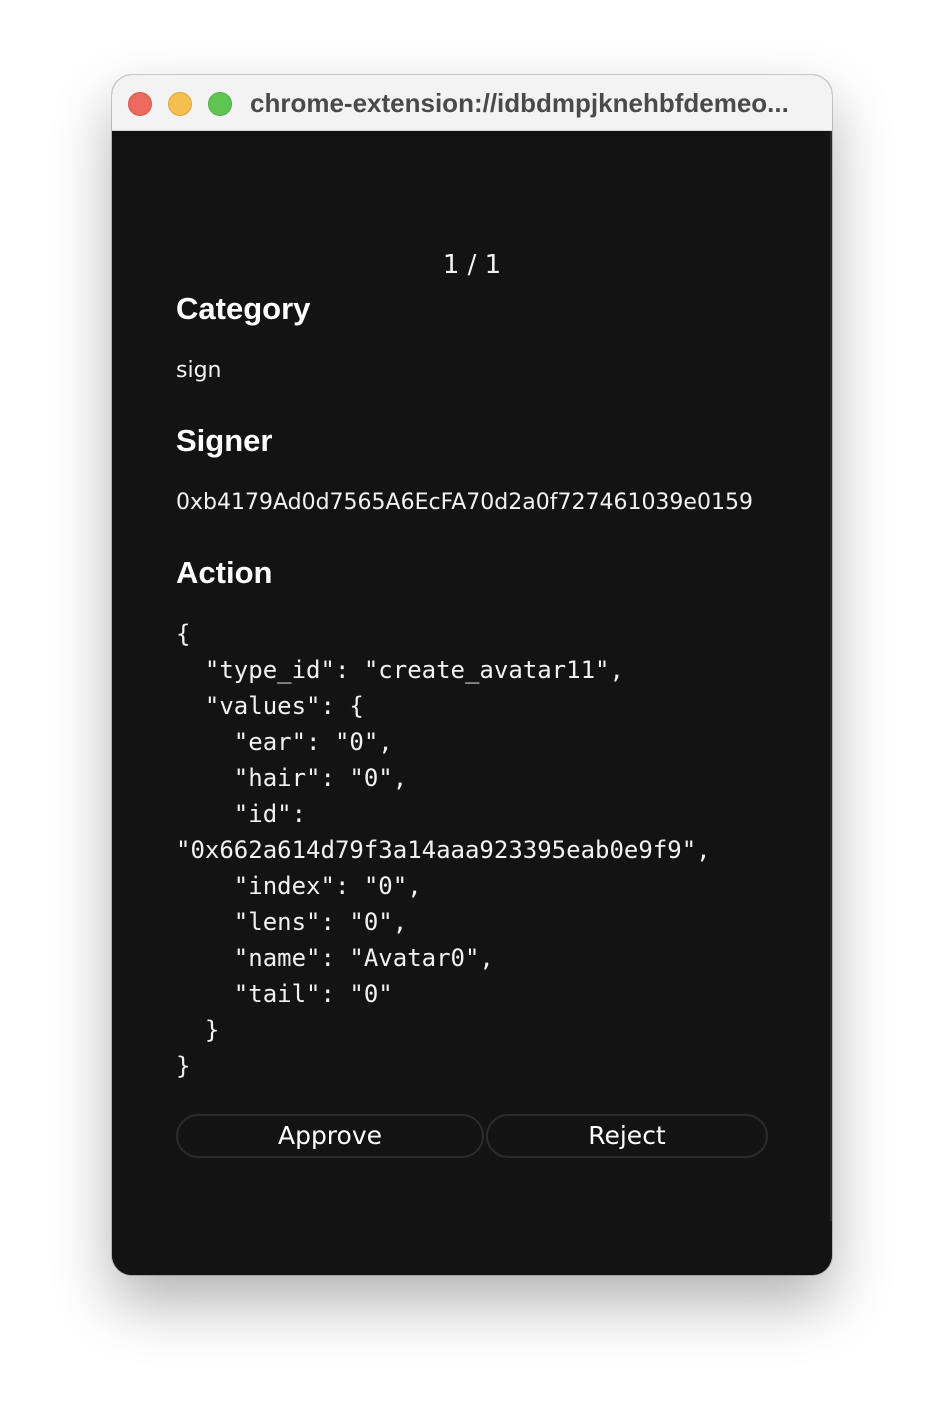 The image size is (944, 1424). I want to click on action-heading: Action, so click(224, 572).